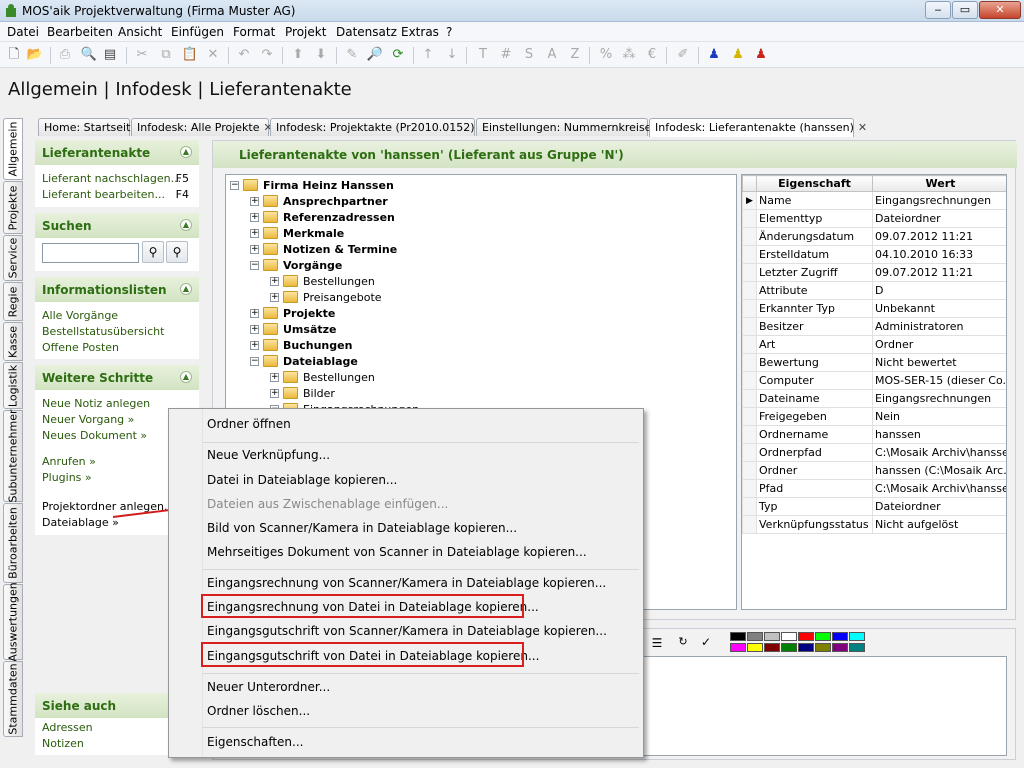  Describe the element at coordinates (814, 488) in the screenshot. I see `property-name-cell: Pfad` at that location.